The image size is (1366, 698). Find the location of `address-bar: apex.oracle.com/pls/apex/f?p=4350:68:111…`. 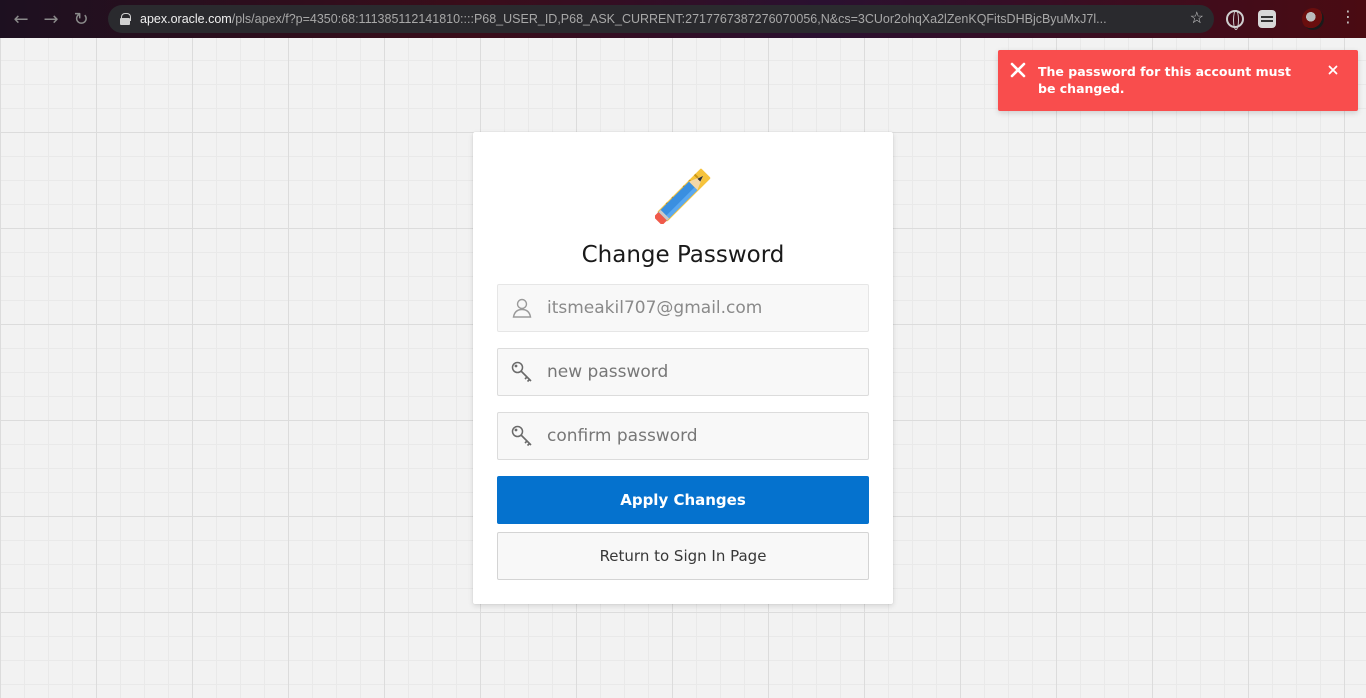

address-bar: apex.oracle.com/pls/apex/f?p=4350:68:111… is located at coordinates (661, 19).